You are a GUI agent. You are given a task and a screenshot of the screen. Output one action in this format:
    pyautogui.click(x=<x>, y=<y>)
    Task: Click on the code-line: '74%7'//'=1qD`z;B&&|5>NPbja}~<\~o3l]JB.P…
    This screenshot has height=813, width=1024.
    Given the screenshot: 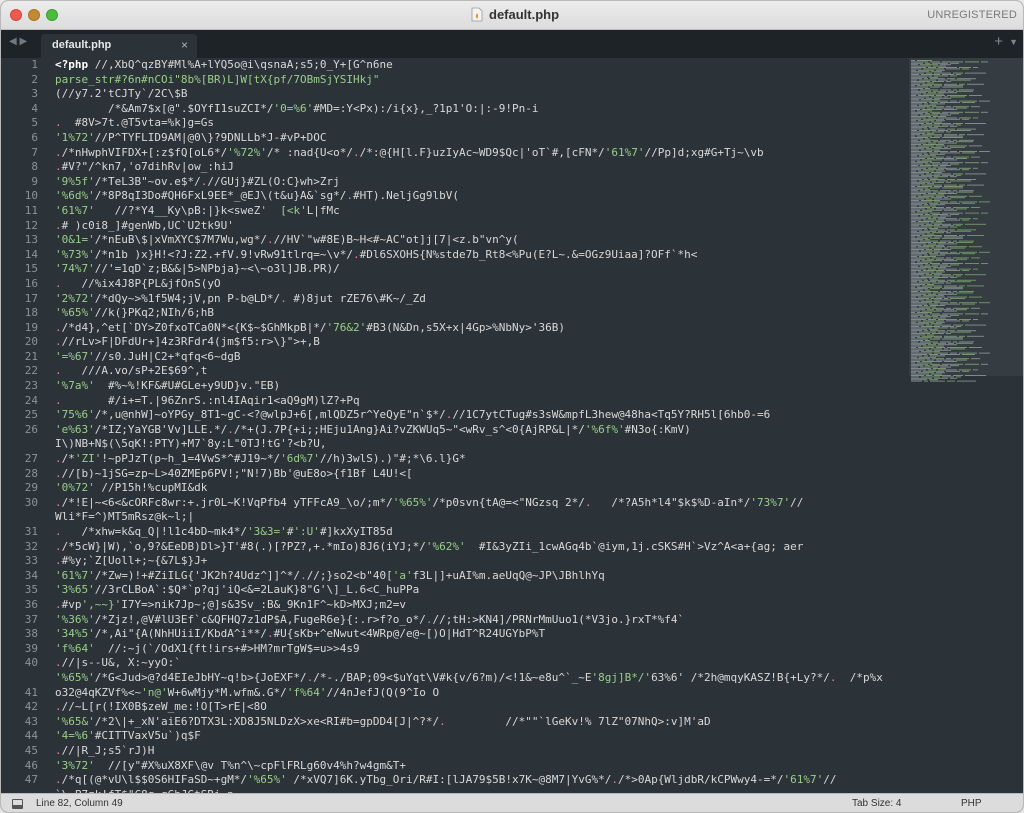 What is the action you would take?
    pyautogui.click(x=480, y=269)
    